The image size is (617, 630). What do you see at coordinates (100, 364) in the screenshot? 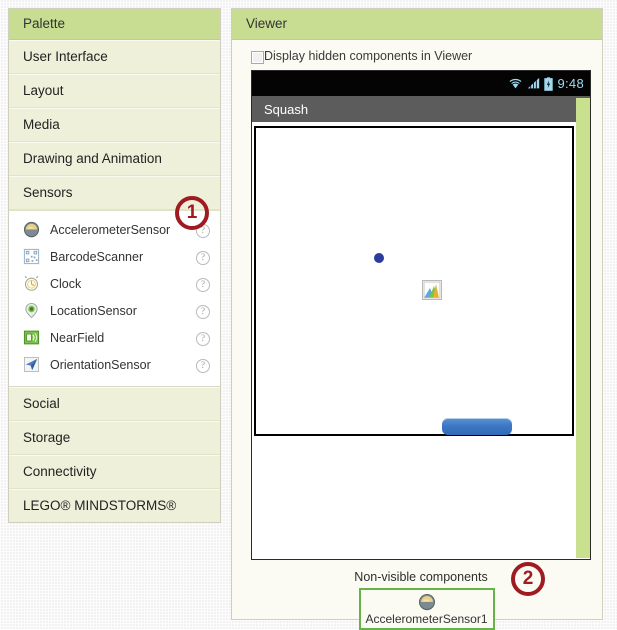
I see `palette-item-label: OrientationSensor` at bounding box center [100, 364].